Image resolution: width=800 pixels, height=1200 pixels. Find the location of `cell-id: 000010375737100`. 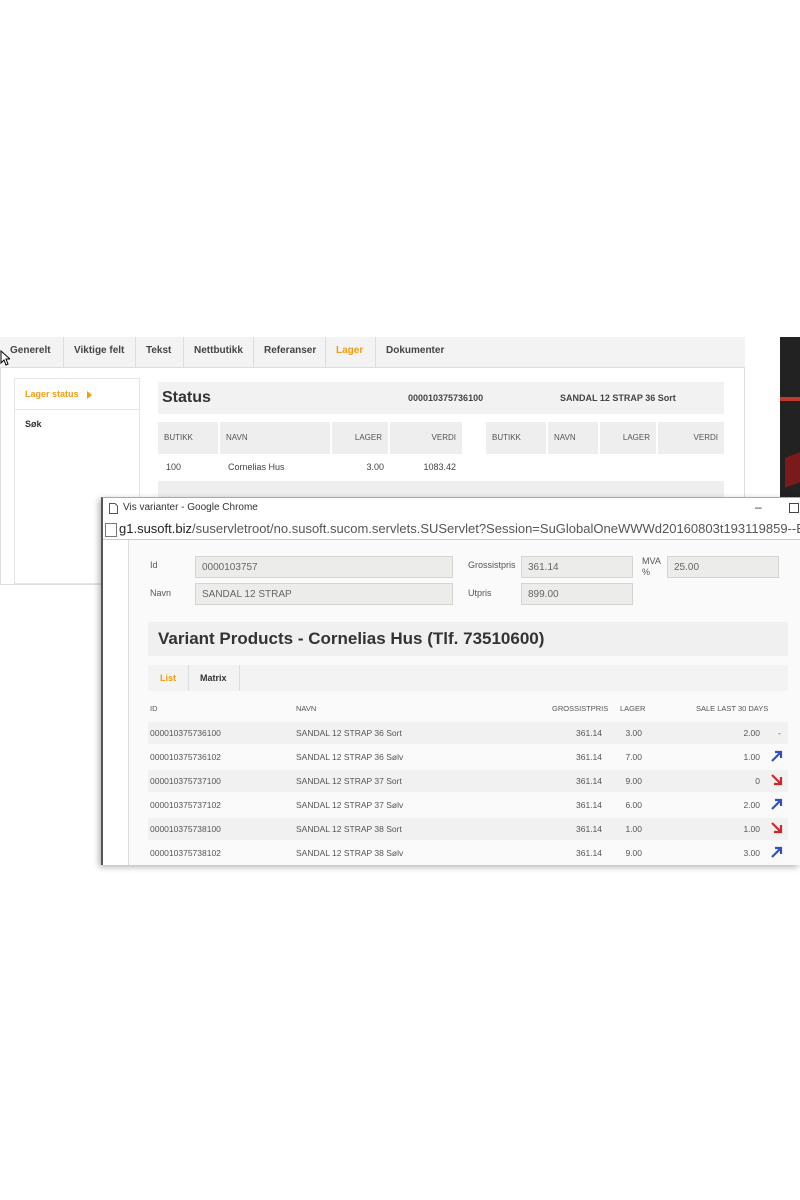

cell-id: 000010375737100 is located at coordinates (185, 781).